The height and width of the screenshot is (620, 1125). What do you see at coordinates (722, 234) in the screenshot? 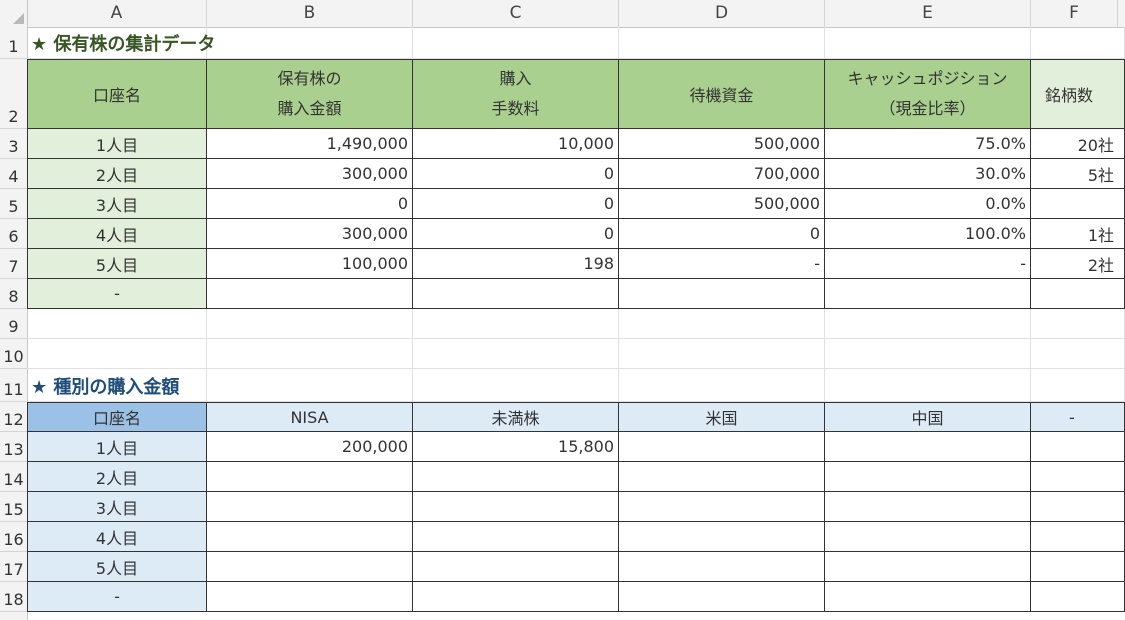
I see `cash-cell: 0` at bounding box center [722, 234].